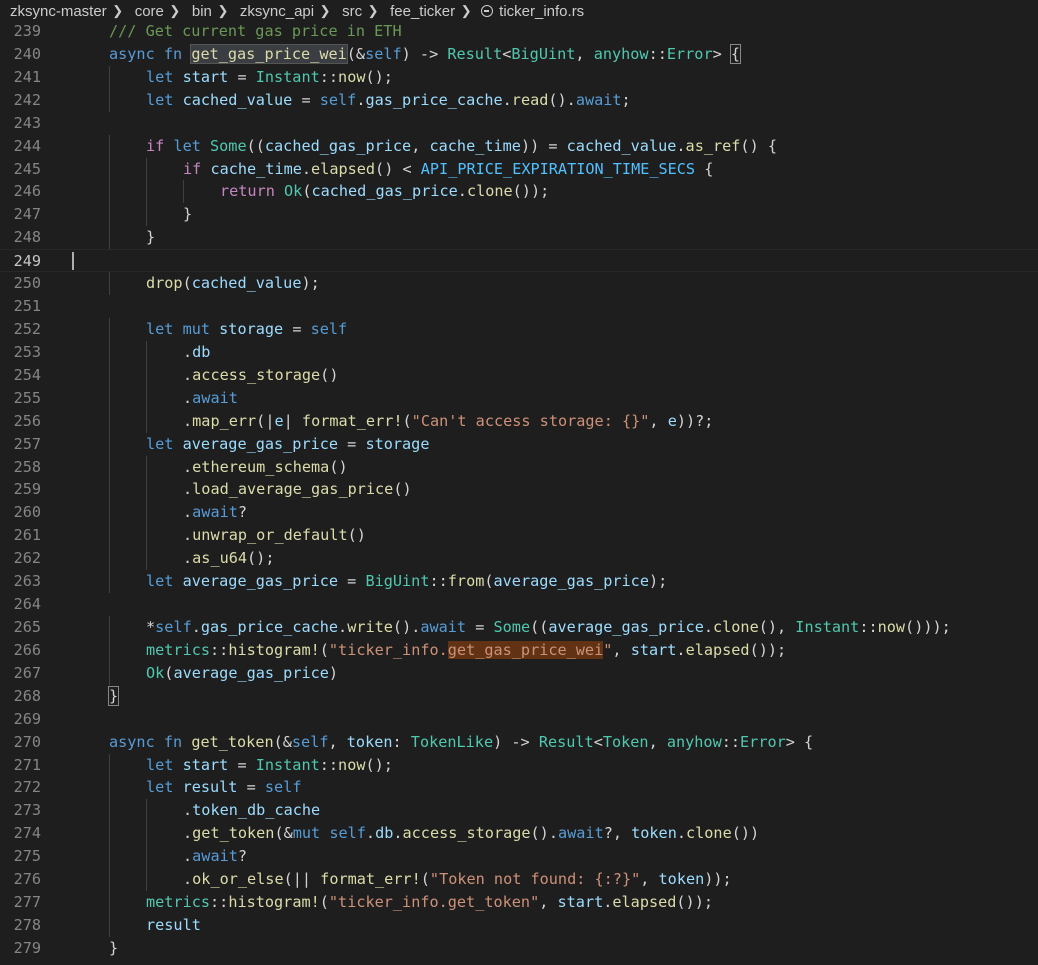  Describe the element at coordinates (256, 168) in the screenshot. I see `code-token: cache_time` at that location.